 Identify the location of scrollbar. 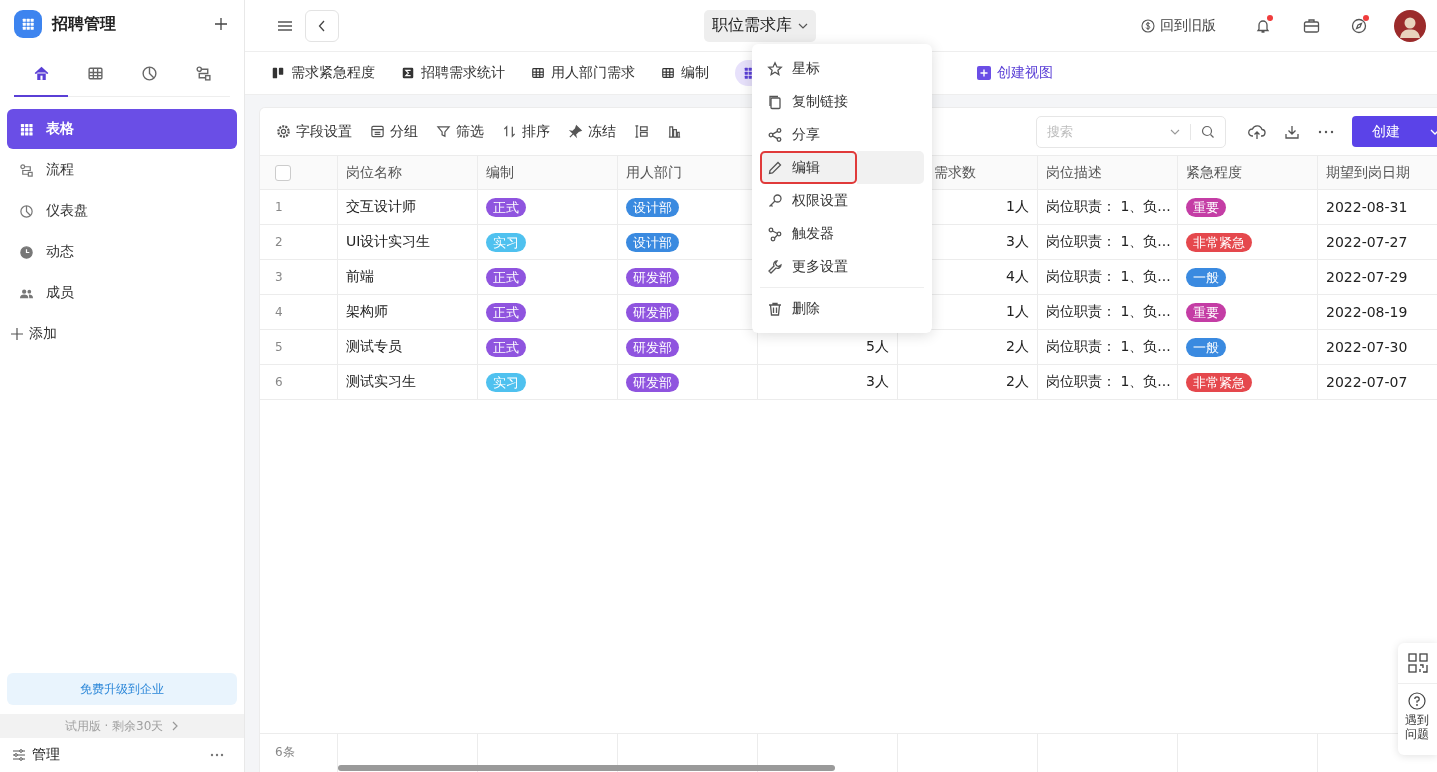
(586, 768).